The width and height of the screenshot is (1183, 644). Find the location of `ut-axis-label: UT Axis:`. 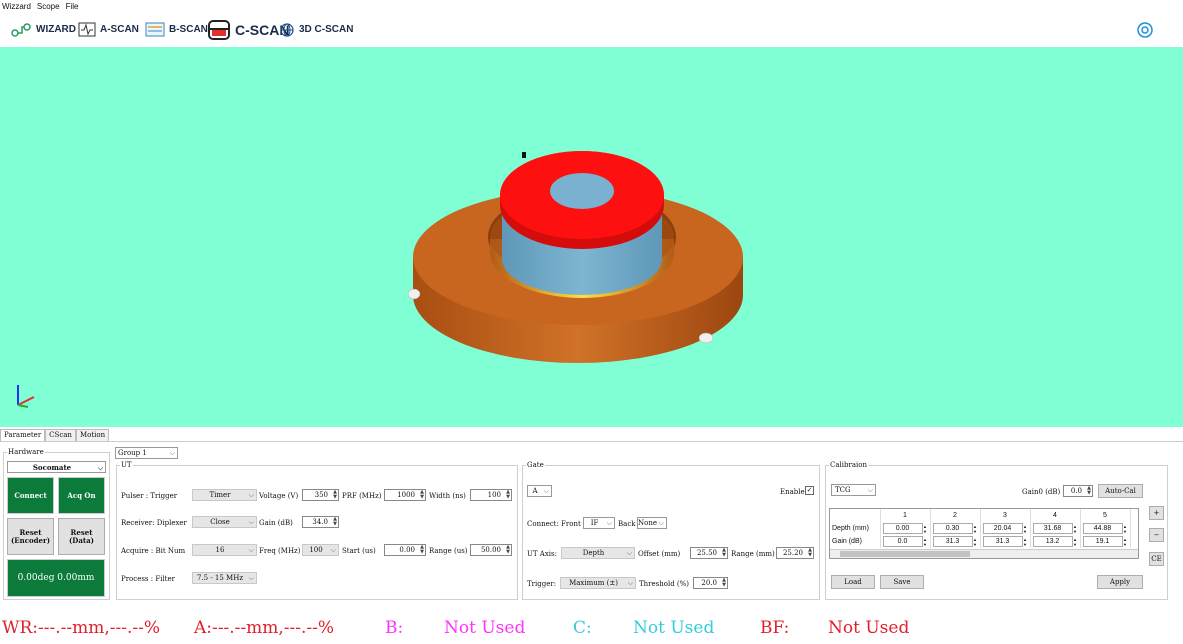

ut-axis-label: UT Axis: is located at coordinates (542, 554).